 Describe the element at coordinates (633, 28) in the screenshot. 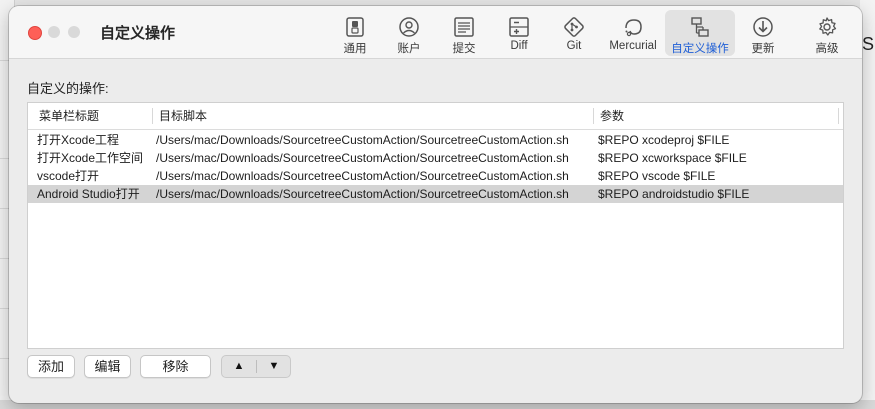

I see `mercurial-icon` at that location.